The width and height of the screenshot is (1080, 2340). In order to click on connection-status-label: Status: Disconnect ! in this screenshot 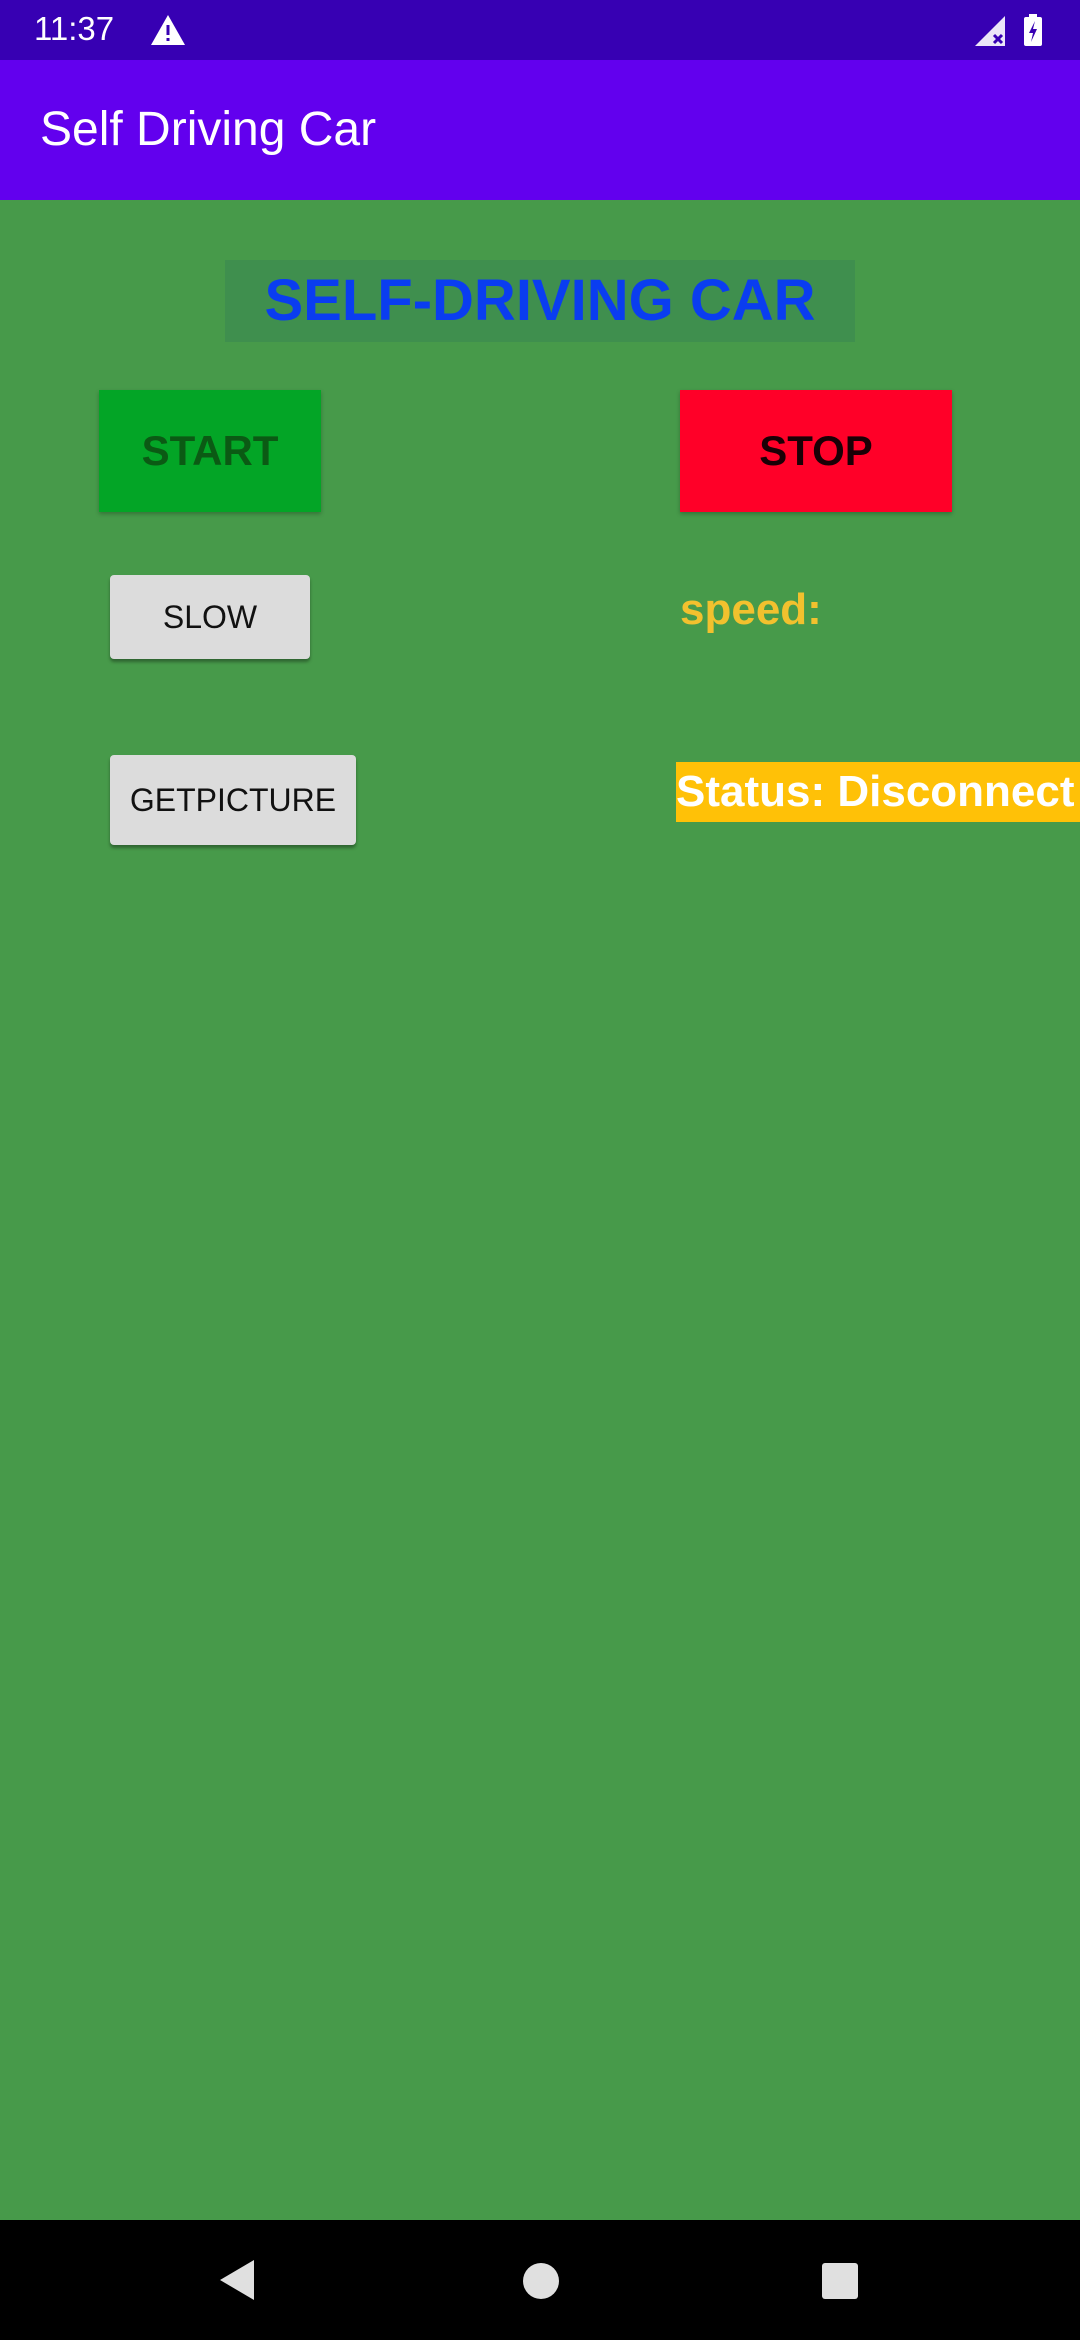, I will do `click(878, 792)`.